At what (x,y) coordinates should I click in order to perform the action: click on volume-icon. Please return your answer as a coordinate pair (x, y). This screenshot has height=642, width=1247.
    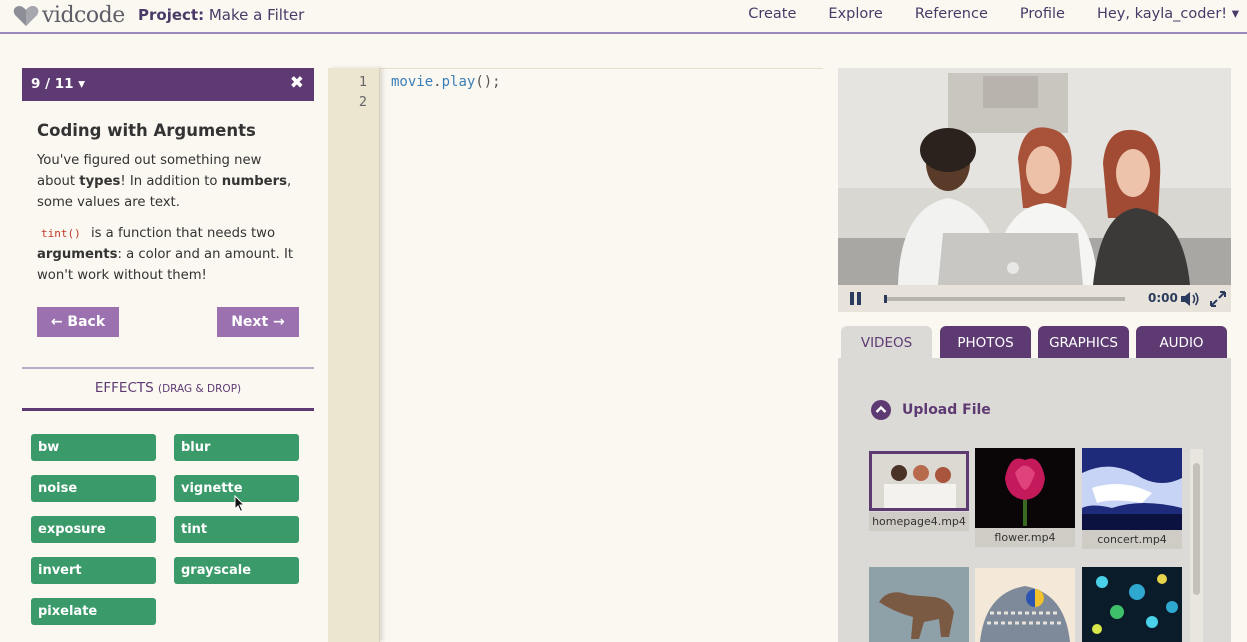
    Looking at the image, I should click on (1190, 299).